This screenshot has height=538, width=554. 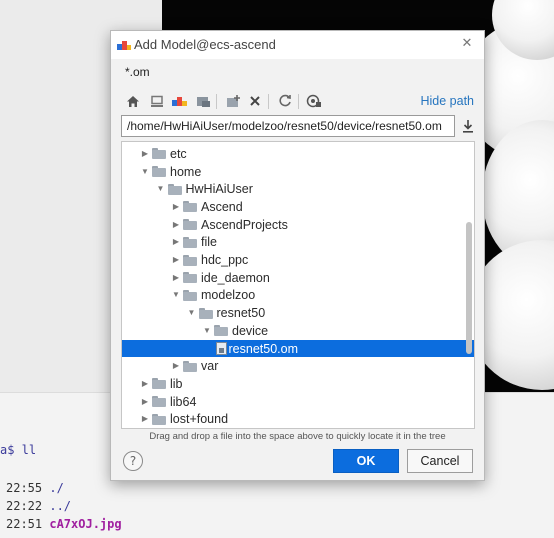 I want to click on model-file-icon, so click(x=221, y=349).